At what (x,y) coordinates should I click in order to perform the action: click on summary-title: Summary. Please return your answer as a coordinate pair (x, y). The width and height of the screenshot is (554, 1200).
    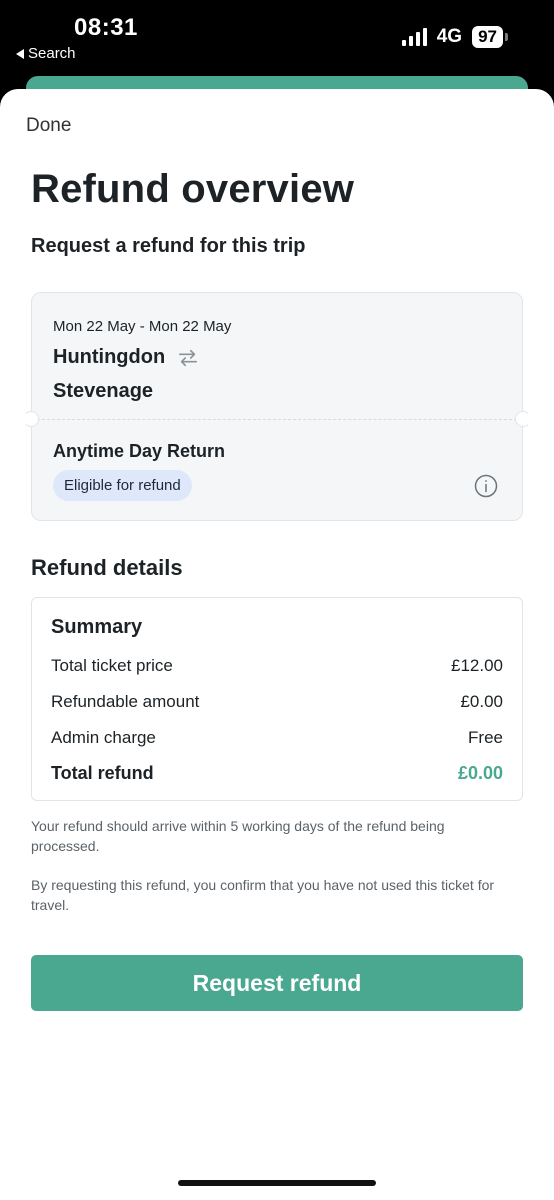
    Looking at the image, I should click on (97, 627).